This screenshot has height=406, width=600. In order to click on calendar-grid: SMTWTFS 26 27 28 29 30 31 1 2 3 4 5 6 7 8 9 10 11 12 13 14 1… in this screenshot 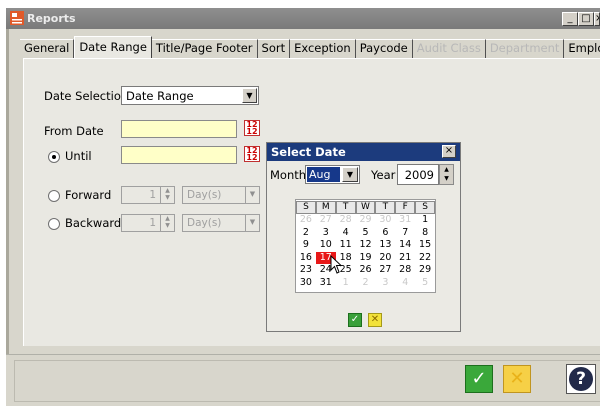, I will do `click(365, 246)`.